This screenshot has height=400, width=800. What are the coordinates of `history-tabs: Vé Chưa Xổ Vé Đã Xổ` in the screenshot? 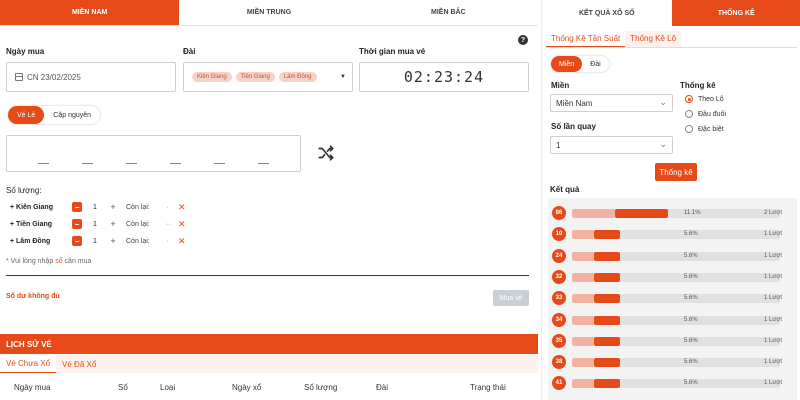 It's located at (269, 364).